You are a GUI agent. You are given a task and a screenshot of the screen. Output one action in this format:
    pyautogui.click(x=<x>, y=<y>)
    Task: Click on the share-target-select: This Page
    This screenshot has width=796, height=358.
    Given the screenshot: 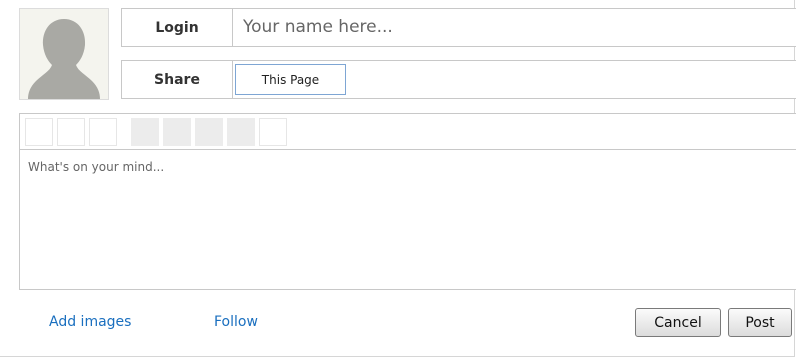 What is the action you would take?
    pyautogui.click(x=290, y=79)
    